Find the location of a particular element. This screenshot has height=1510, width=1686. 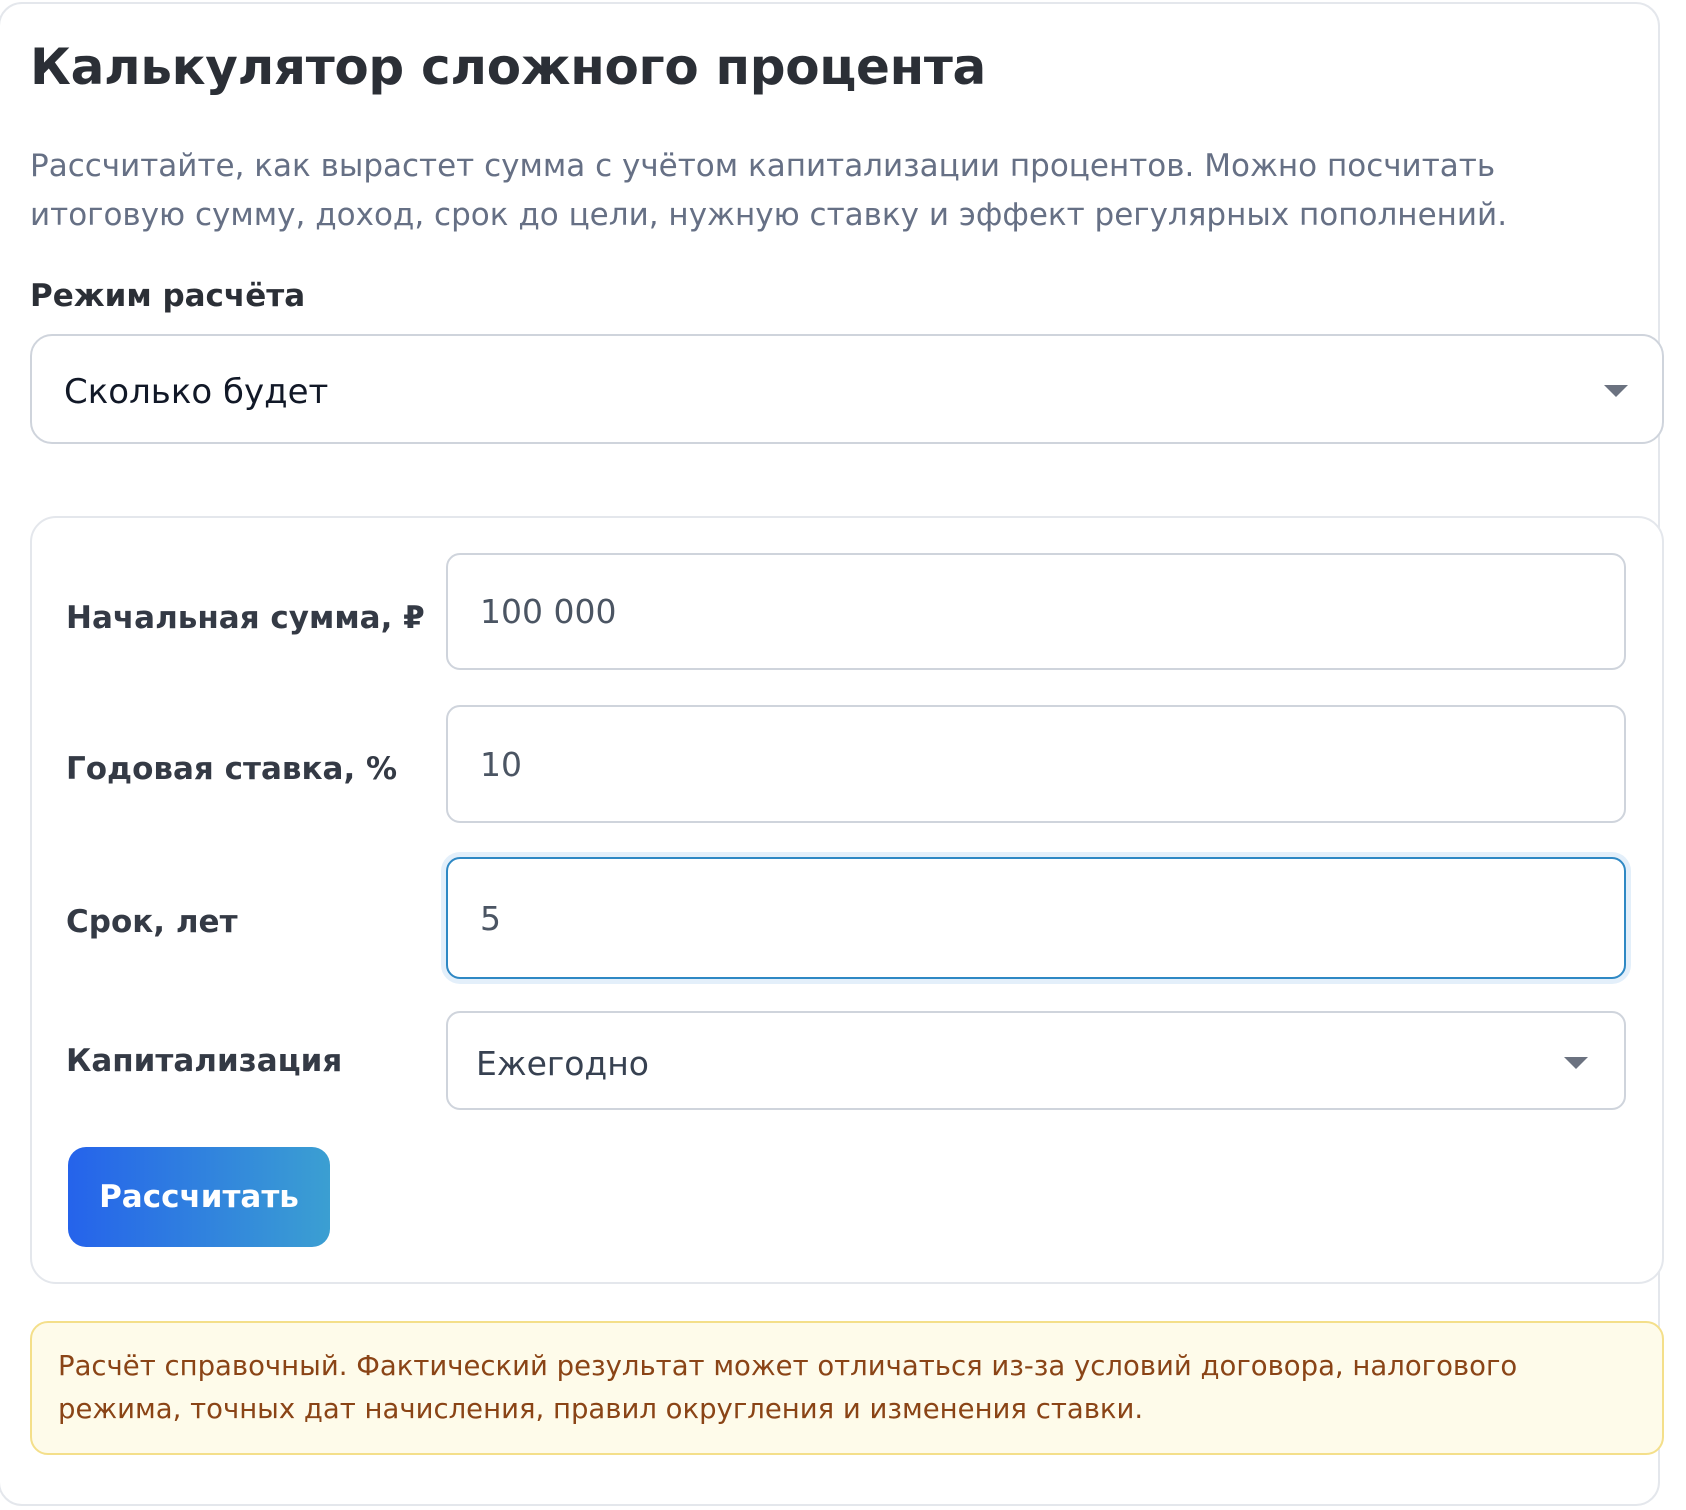

capitalization-select-value: Ежегодно is located at coordinates (562, 1063).